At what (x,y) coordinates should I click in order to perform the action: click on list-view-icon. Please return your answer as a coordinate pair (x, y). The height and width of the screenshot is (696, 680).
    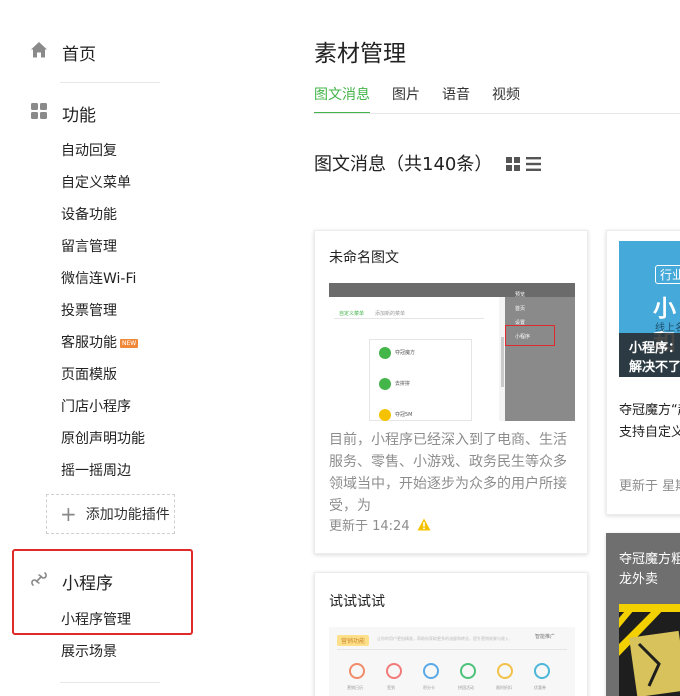
    Looking at the image, I should click on (533, 165).